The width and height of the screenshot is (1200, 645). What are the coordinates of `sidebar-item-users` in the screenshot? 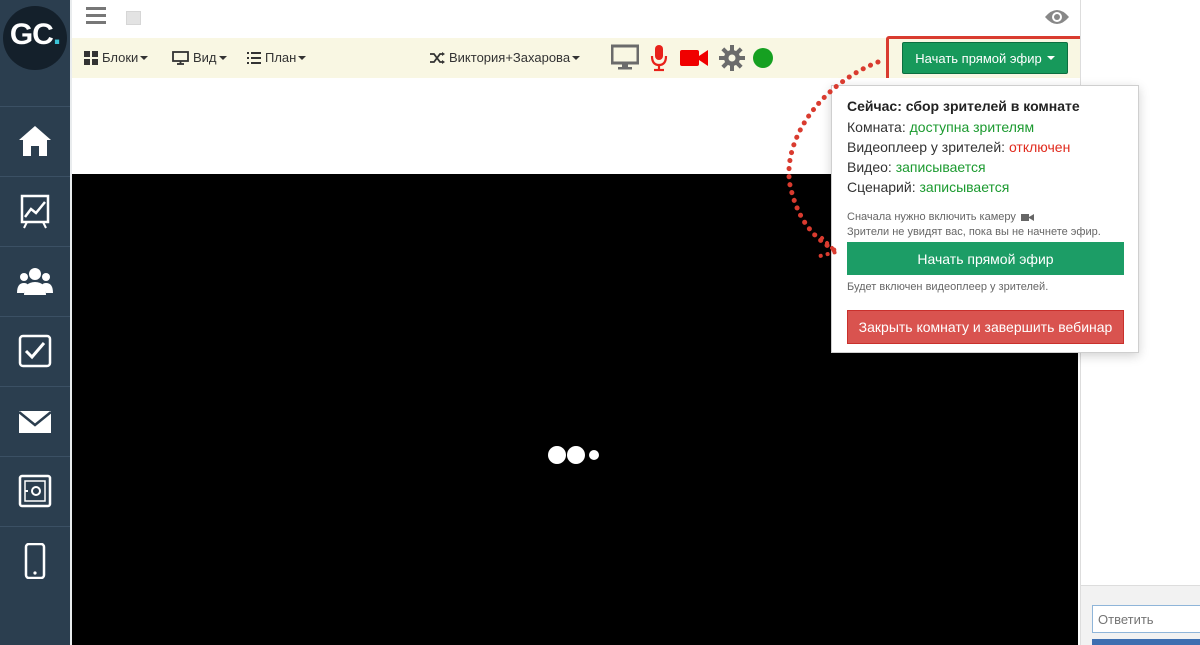 It's located at (35, 280).